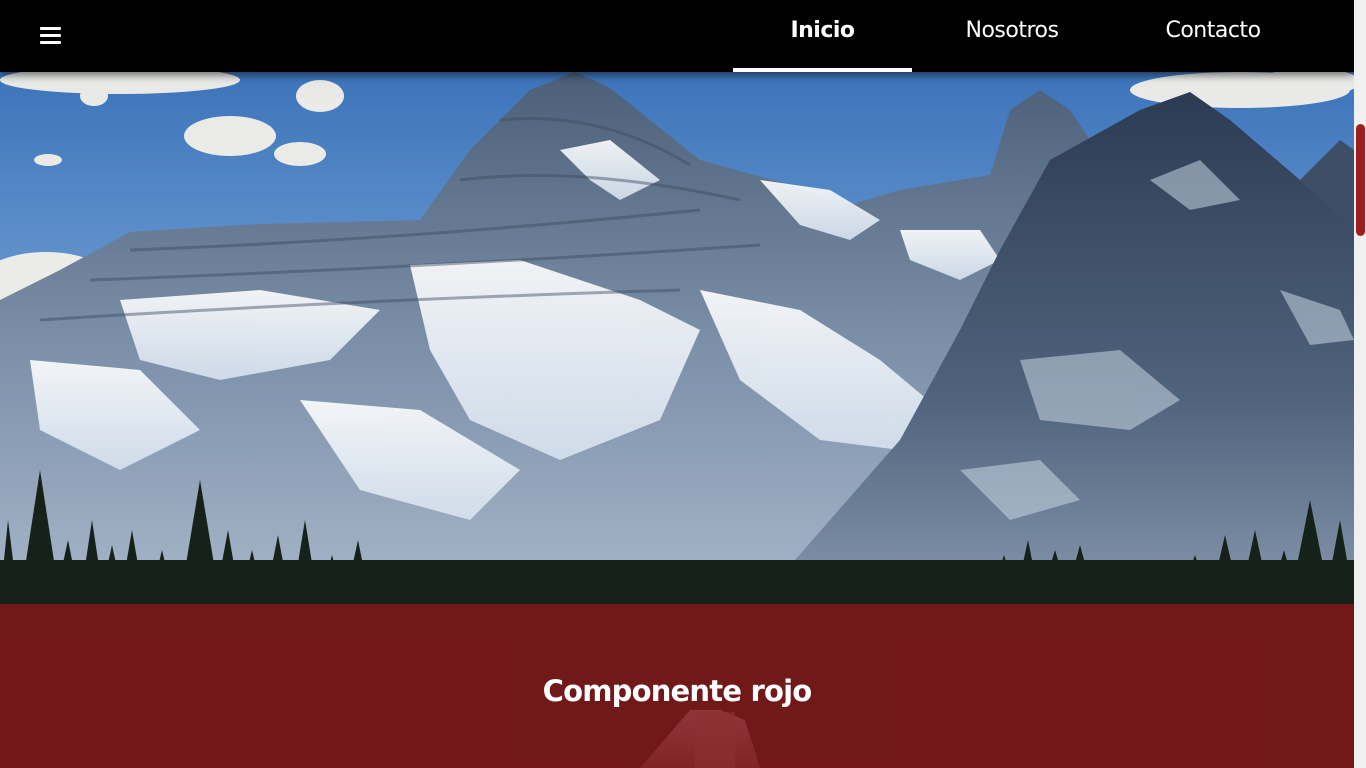 This screenshot has height=768, width=1366. What do you see at coordinates (1360, 384) in the screenshot?
I see `vertical-scrollbar` at bounding box center [1360, 384].